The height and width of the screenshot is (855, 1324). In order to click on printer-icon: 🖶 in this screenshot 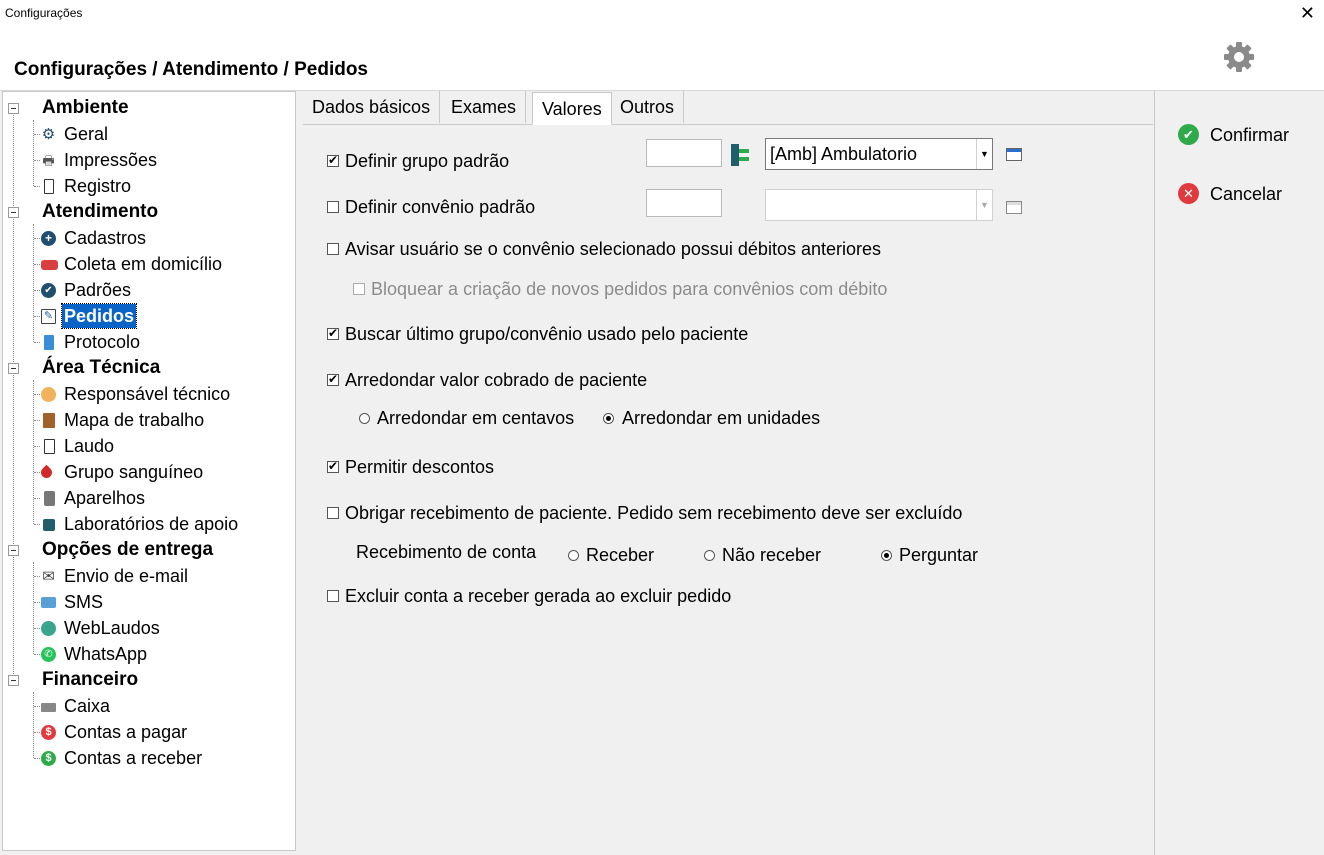, I will do `click(48, 160)`.